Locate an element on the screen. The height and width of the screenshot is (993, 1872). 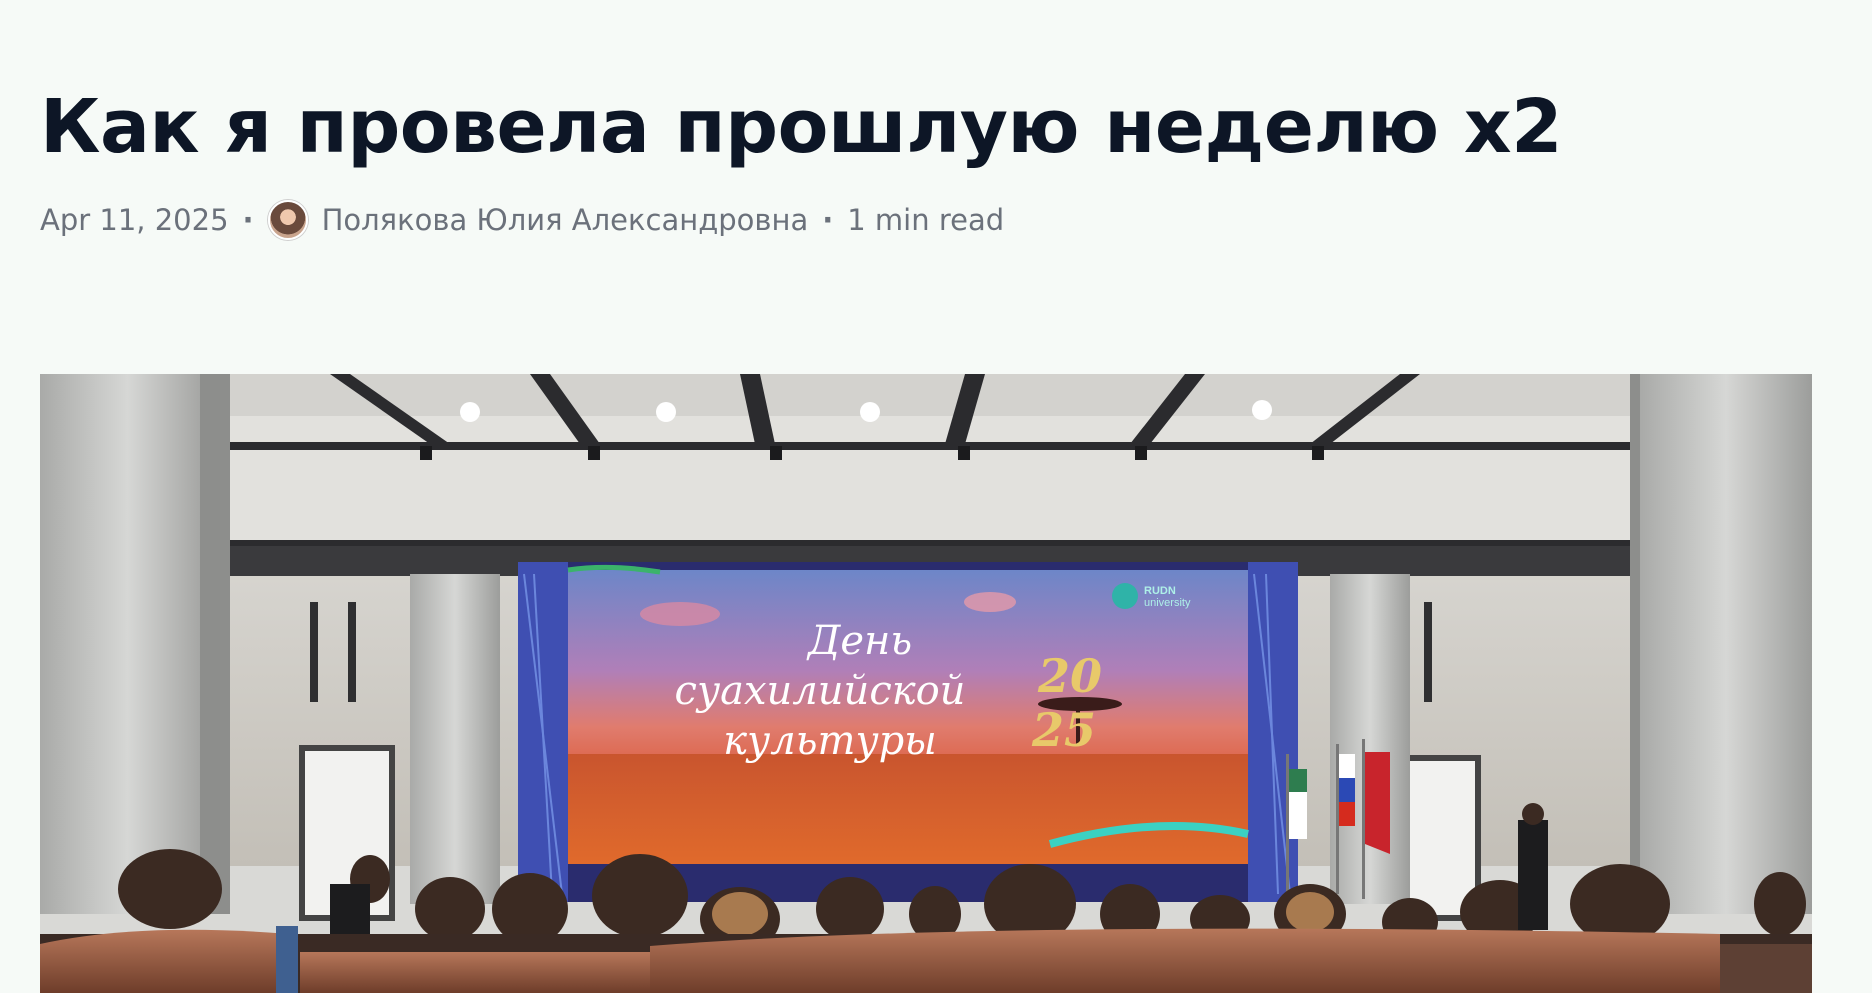
article-title: Как я провела прошлую неделю x2 is located at coordinates (801, 127).